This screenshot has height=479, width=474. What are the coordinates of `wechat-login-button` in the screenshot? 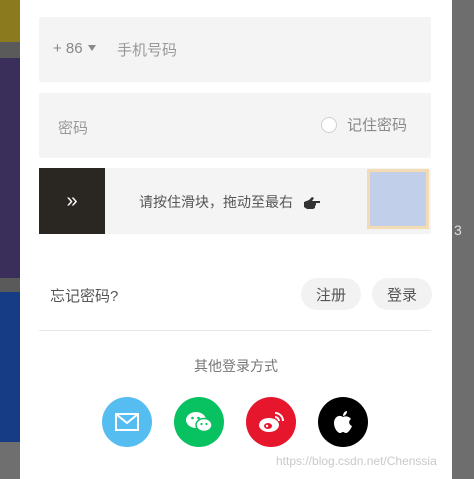 It's located at (199, 422).